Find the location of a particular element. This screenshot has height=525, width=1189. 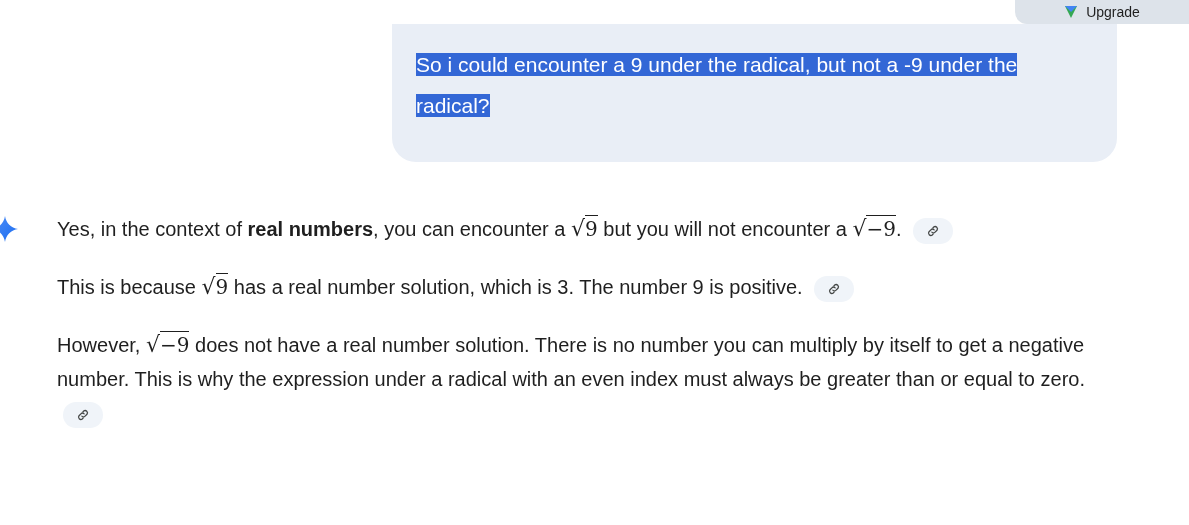

response-paragraph: This is because √9 has a real number solution, which is 3. The number 9 is positive. is located at coordinates (572, 287).